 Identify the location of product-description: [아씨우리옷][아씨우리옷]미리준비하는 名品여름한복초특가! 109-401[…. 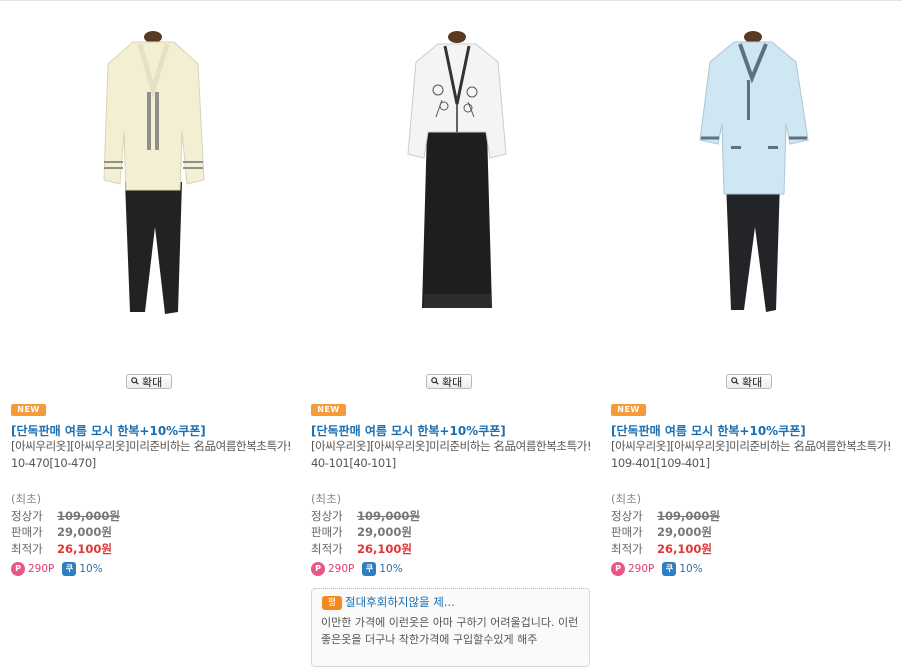
(753, 455).